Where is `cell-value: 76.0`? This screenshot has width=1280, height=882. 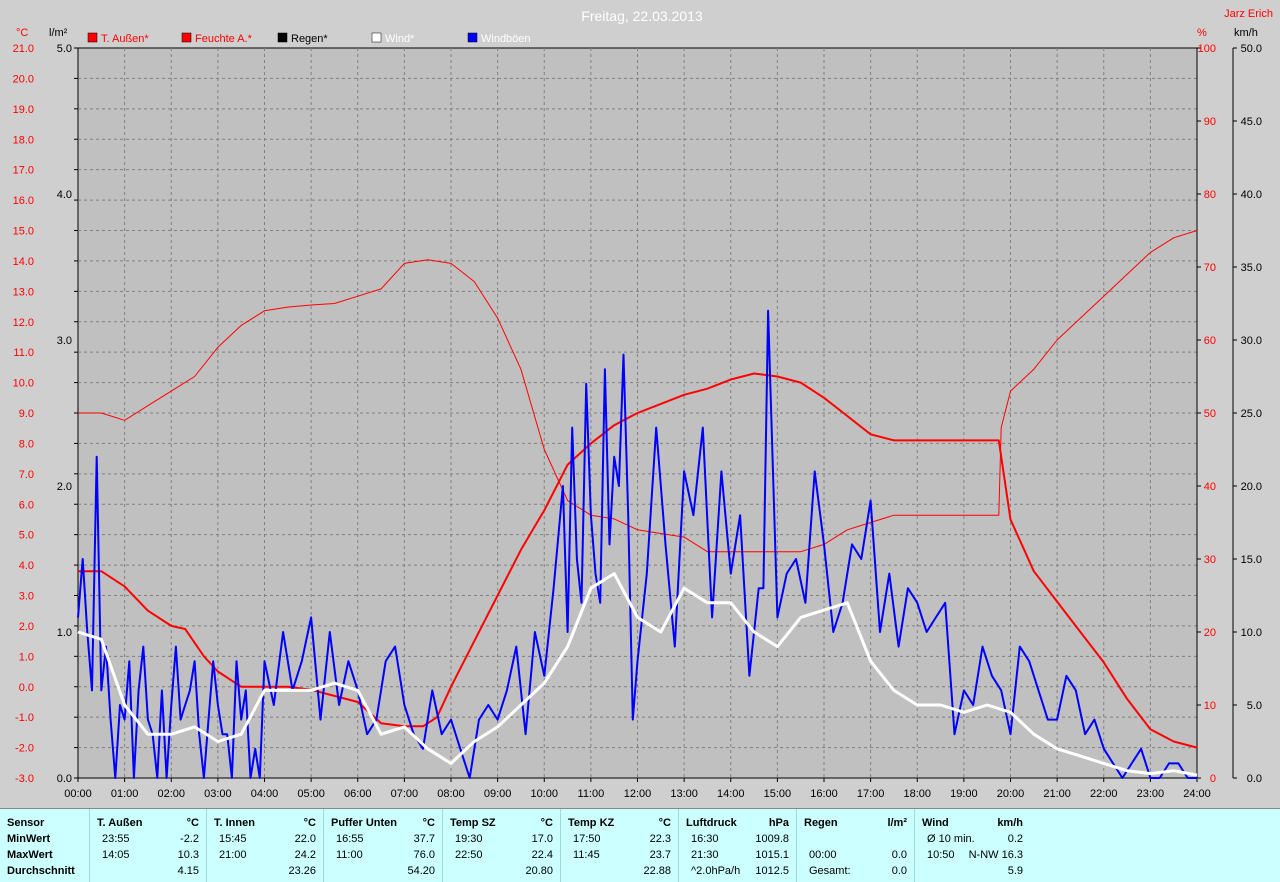 cell-value: 76.0 is located at coordinates (424, 855).